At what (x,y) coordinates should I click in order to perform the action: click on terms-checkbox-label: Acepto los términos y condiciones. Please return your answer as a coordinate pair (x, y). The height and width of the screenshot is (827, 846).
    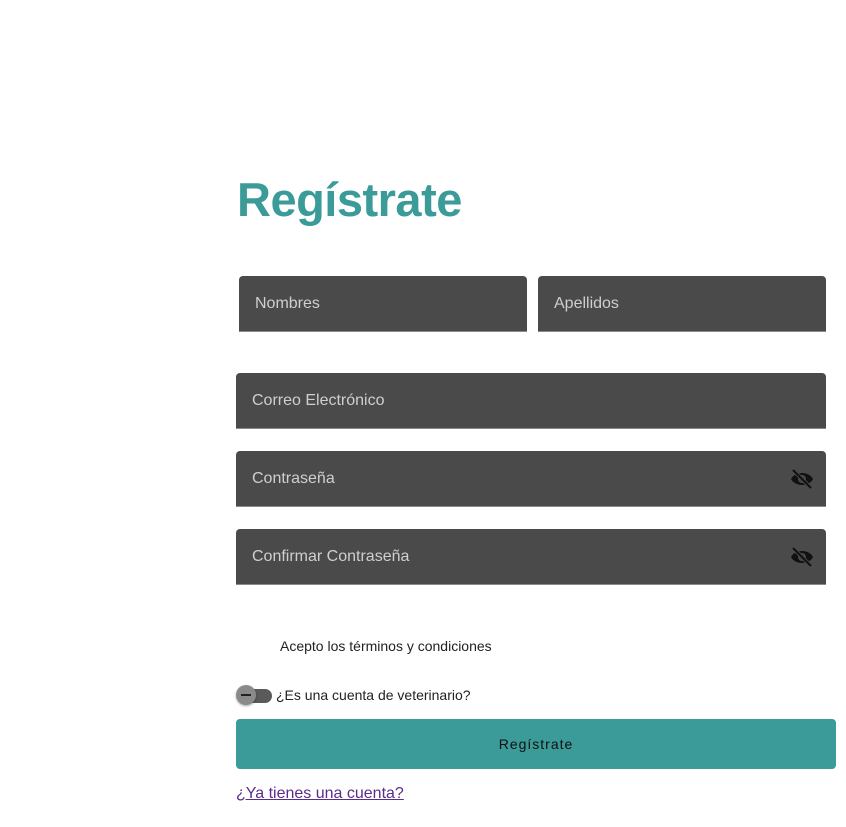
    Looking at the image, I should click on (386, 646).